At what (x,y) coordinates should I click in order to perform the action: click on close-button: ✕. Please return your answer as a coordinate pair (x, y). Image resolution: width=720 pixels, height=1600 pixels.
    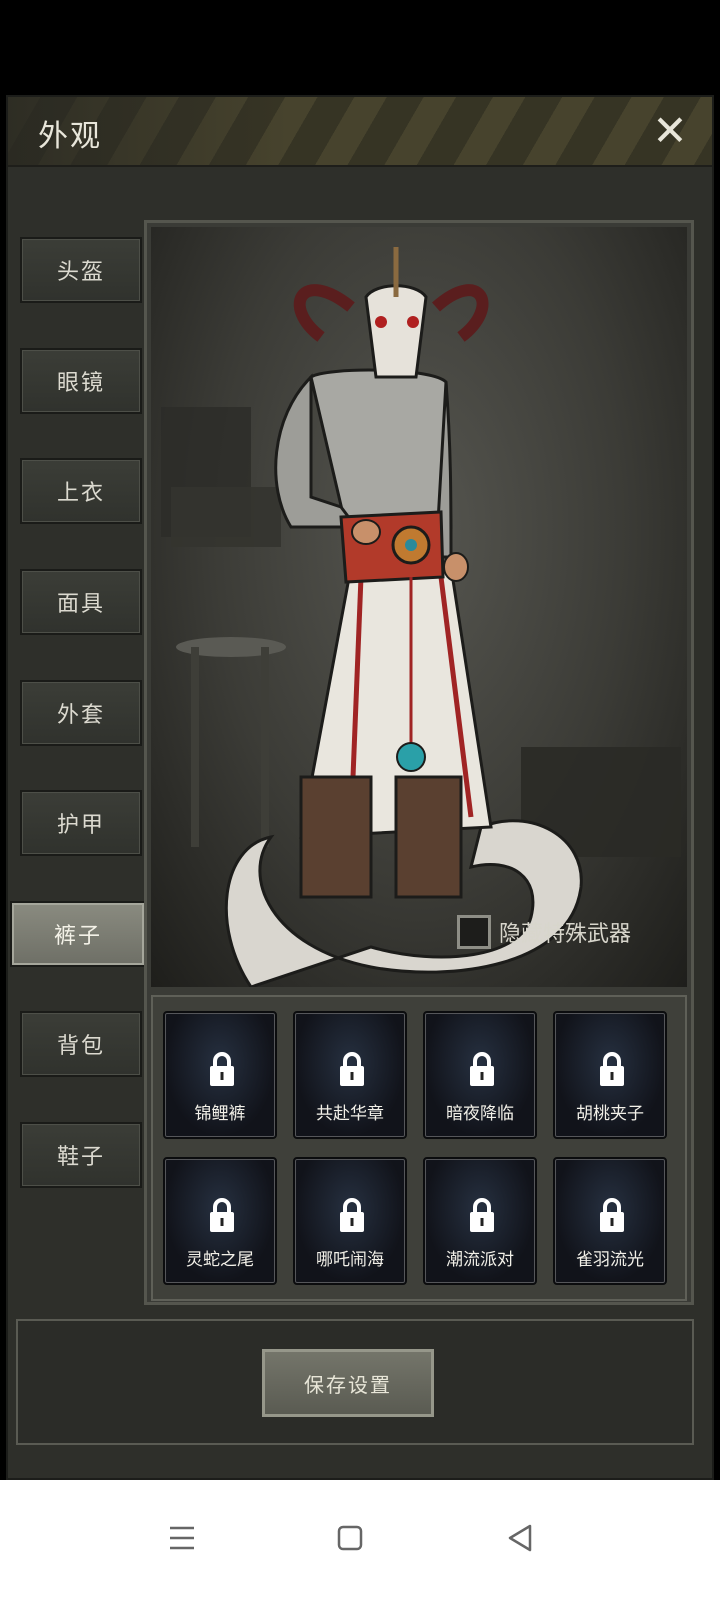
    Looking at the image, I should click on (670, 131).